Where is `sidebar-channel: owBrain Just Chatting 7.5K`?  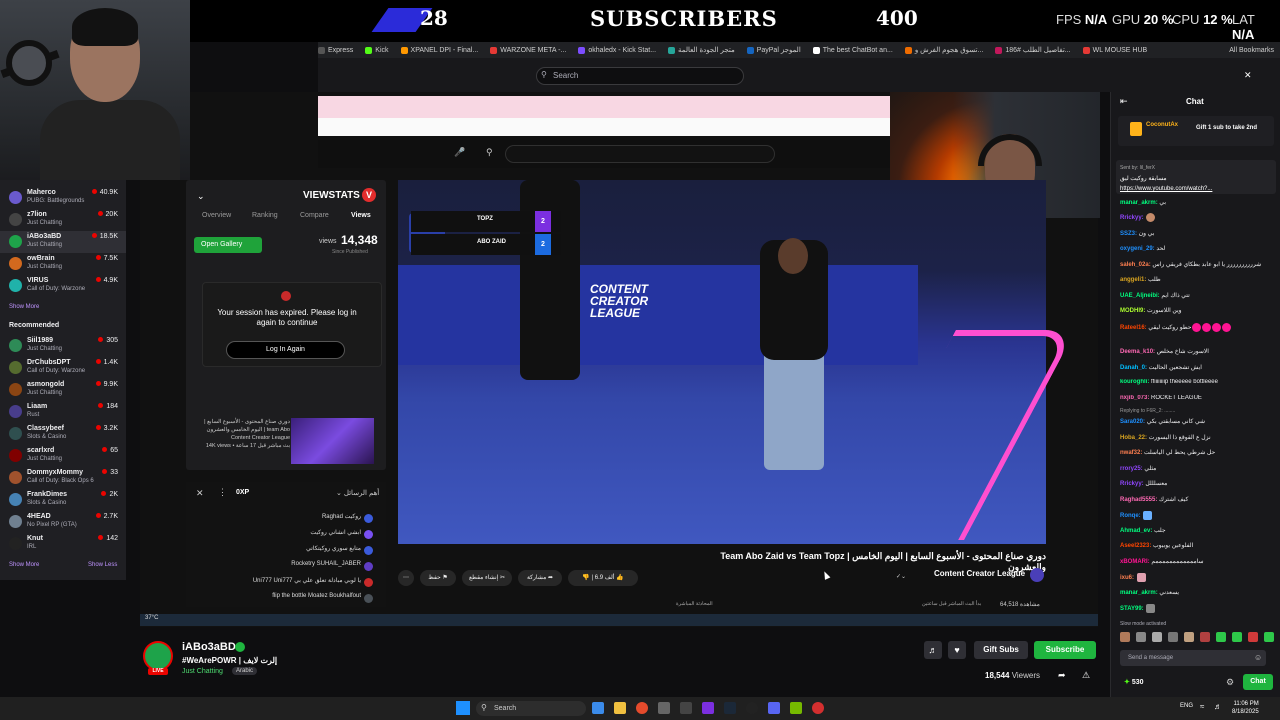
sidebar-channel: owBrain Just Chatting 7.5K is located at coordinates (63, 264).